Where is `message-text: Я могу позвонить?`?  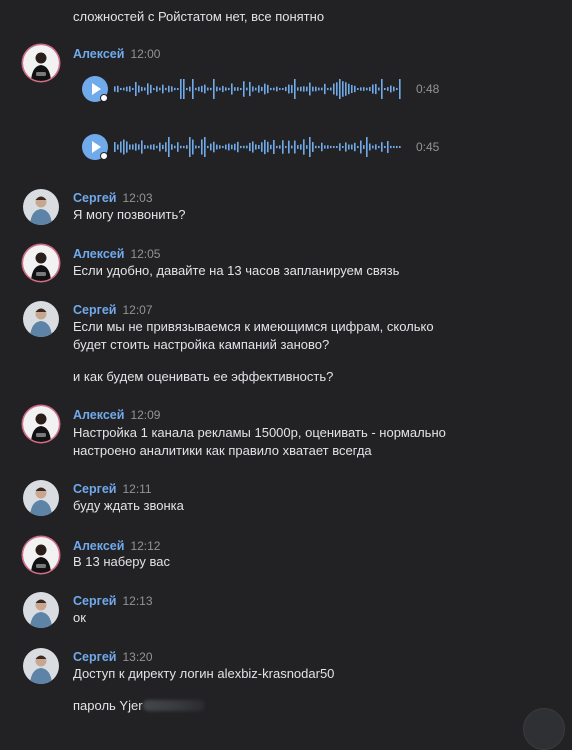
message-text: Я могу позвонить? is located at coordinates (129, 214).